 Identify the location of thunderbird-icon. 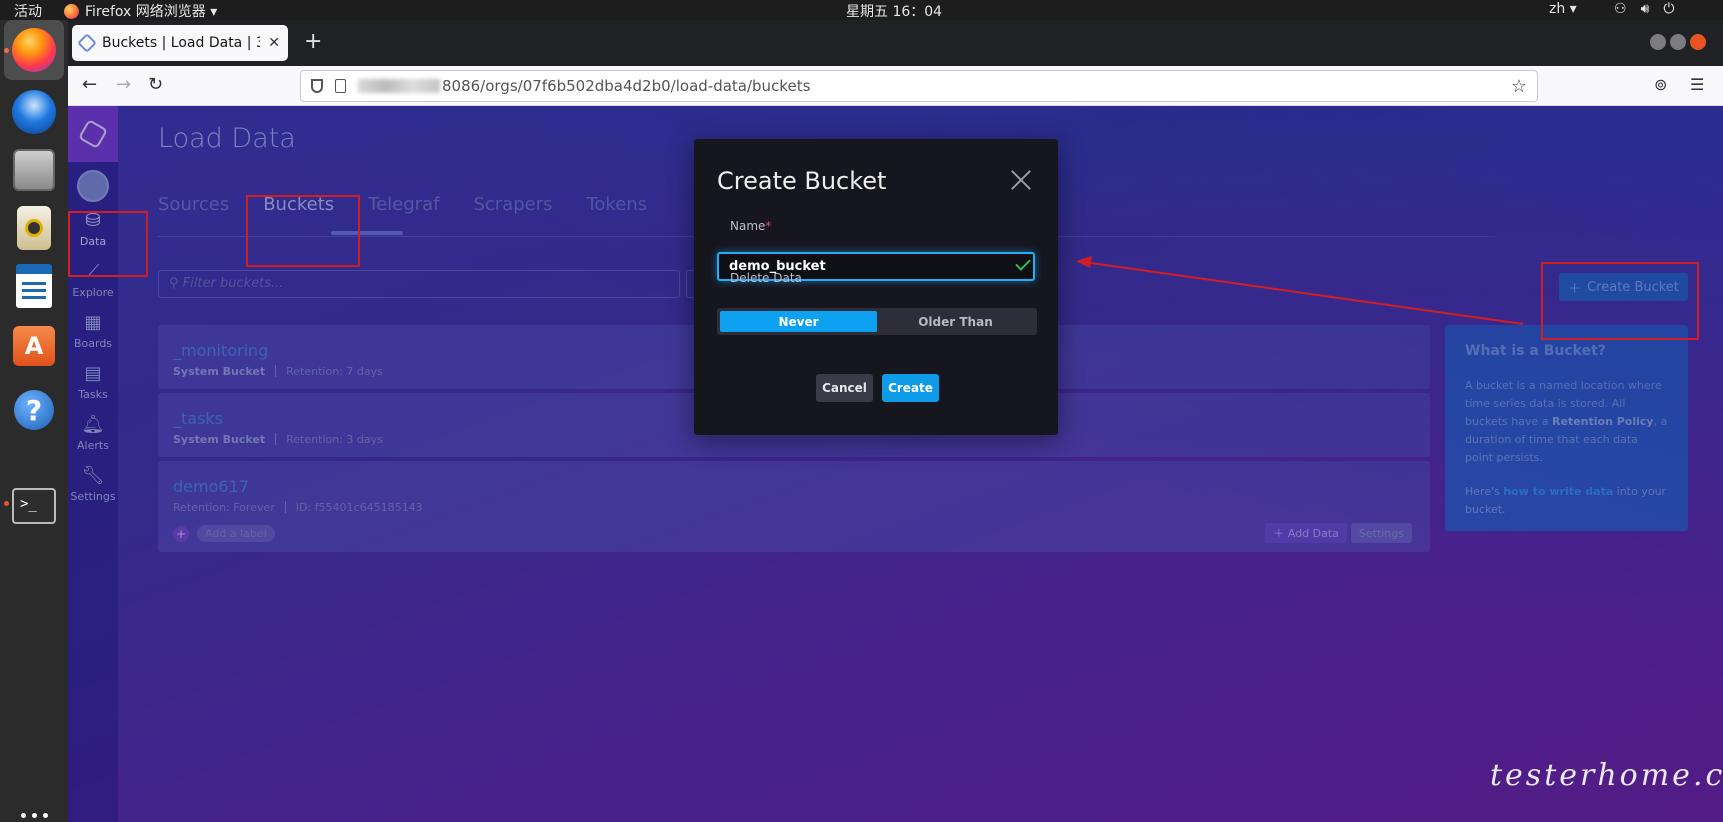
(34, 112).